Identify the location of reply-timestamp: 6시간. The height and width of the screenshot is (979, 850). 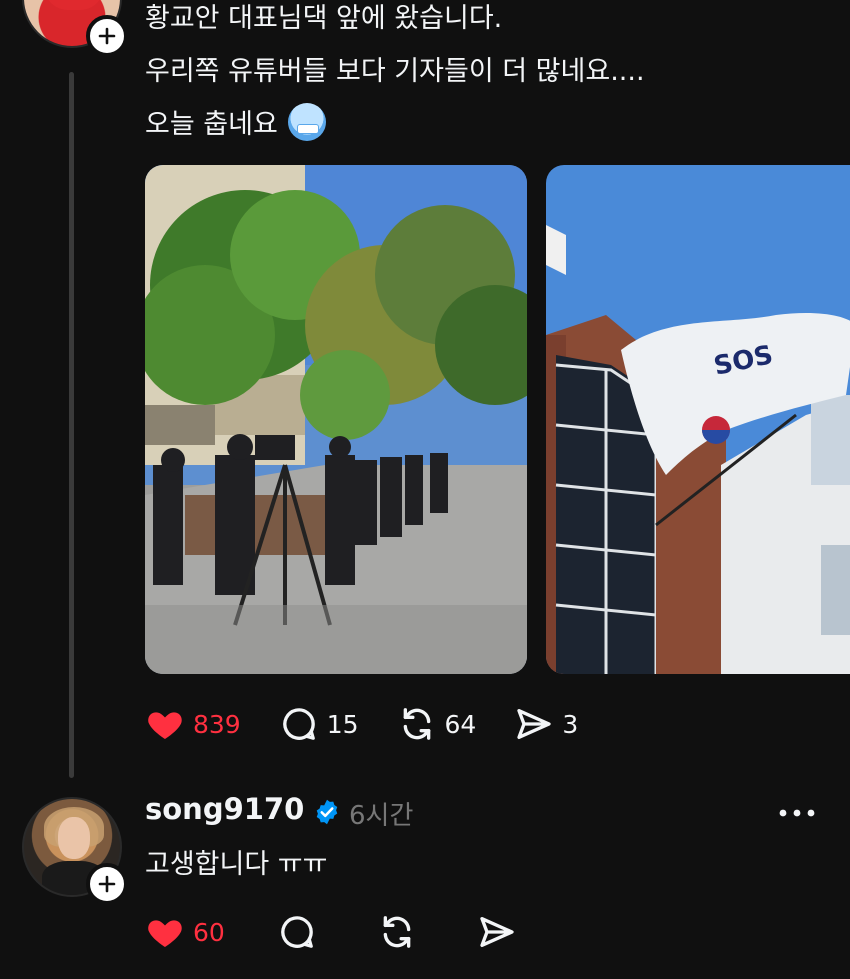
(381, 816).